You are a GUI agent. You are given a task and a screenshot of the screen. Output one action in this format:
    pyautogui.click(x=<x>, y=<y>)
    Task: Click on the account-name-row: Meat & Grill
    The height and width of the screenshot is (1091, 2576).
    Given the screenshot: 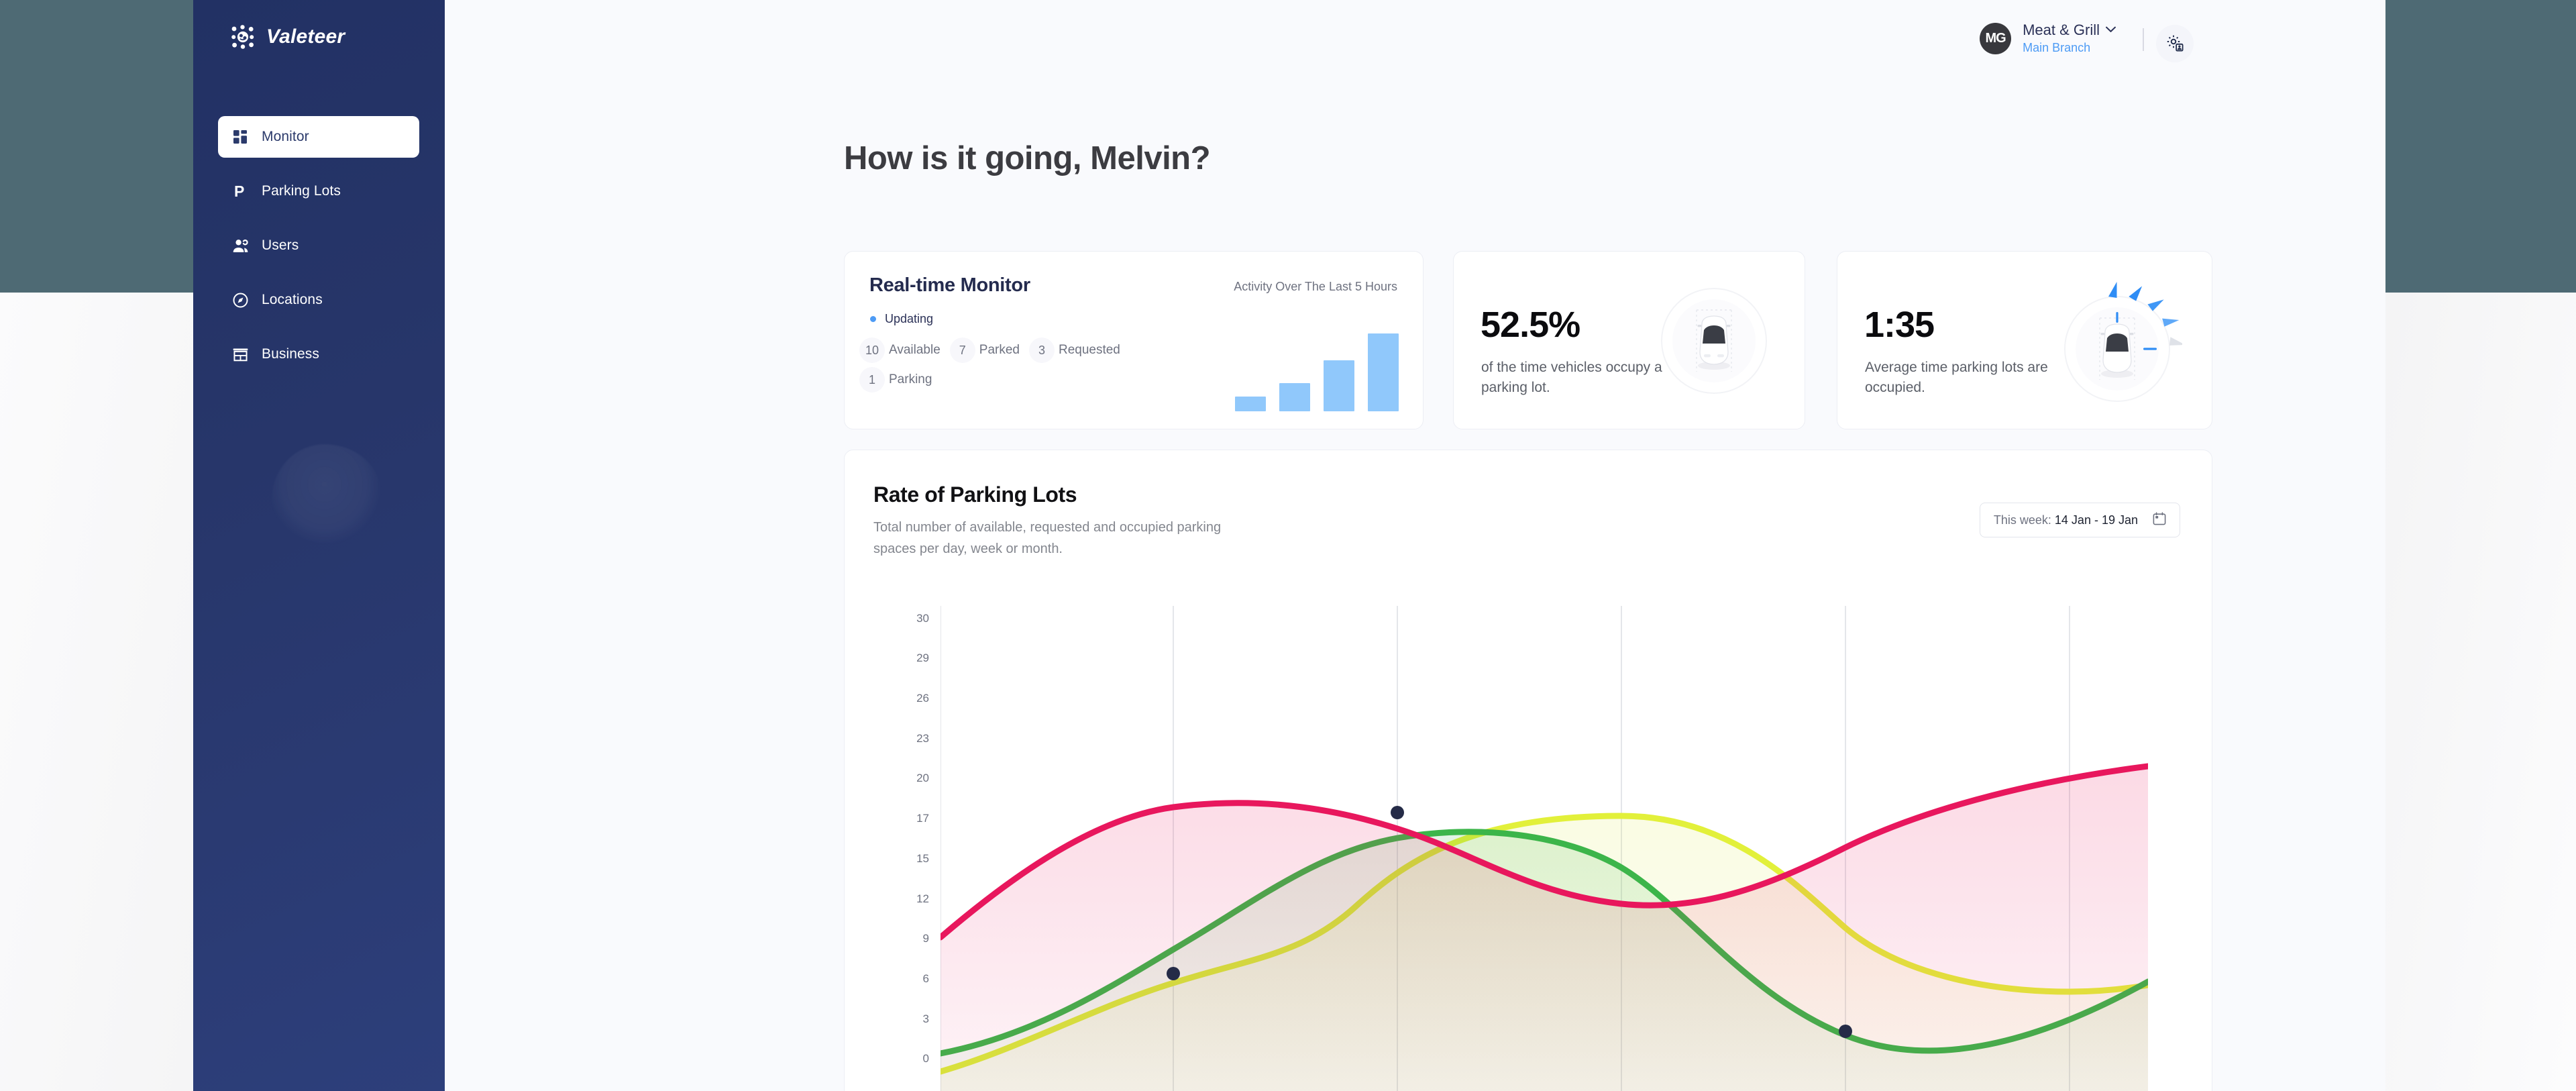 What is the action you would take?
    pyautogui.click(x=2069, y=30)
    